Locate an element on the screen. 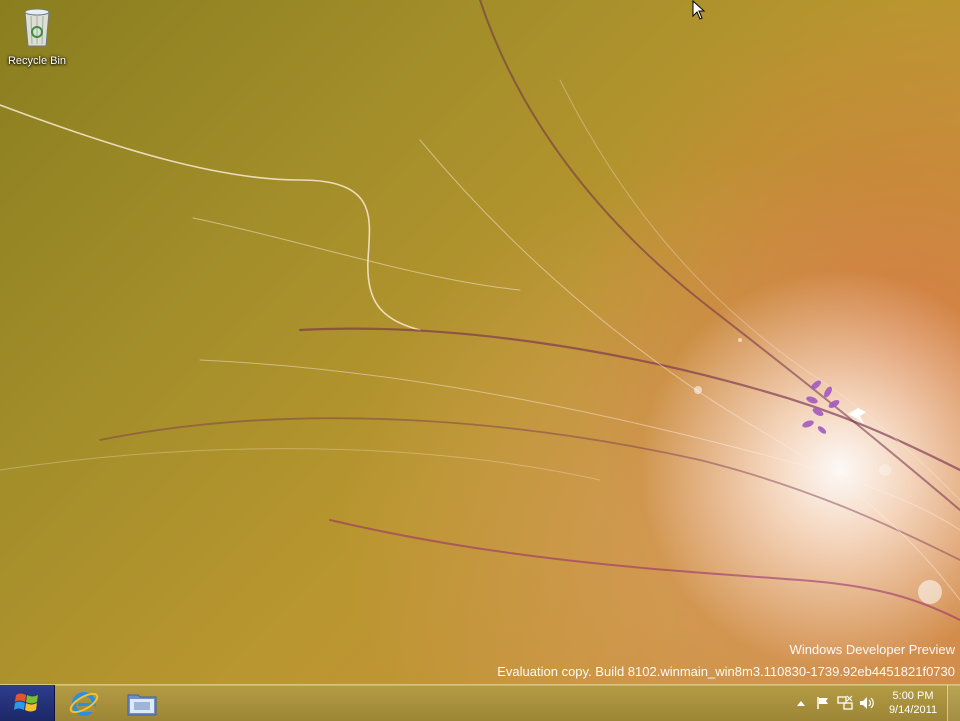 The image size is (960, 721). chevron-up-icon is located at coordinates (801, 703).